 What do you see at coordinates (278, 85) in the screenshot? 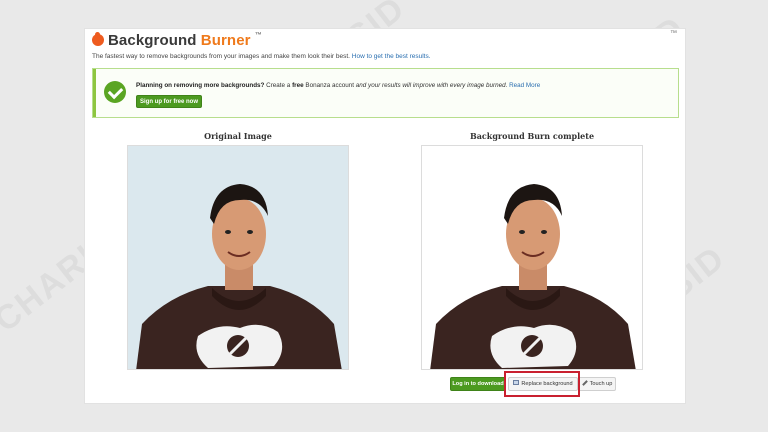
I see `promo-mid: Create a` at bounding box center [278, 85].